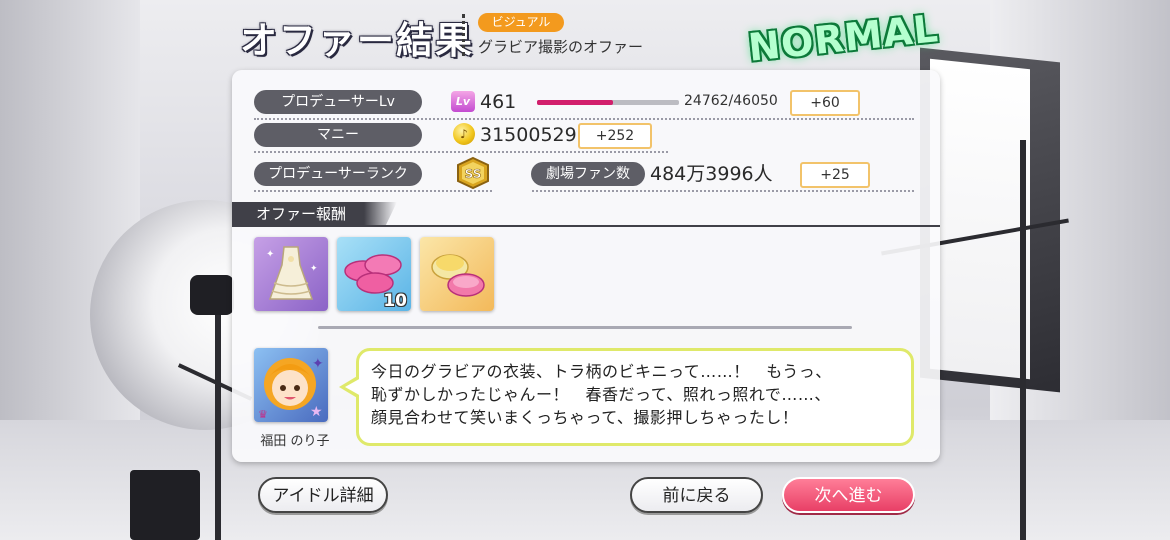 The image size is (1170, 540). What do you see at coordinates (463, 101) in the screenshot?
I see `lv-icon: Lv` at bounding box center [463, 101].